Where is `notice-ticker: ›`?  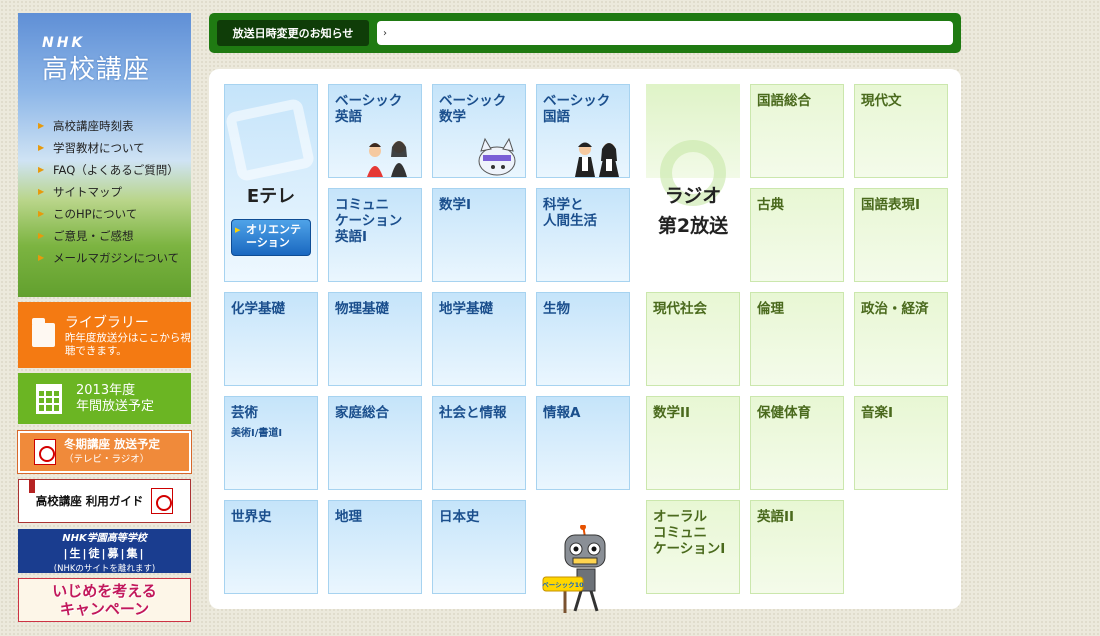
notice-ticker: › is located at coordinates (665, 33).